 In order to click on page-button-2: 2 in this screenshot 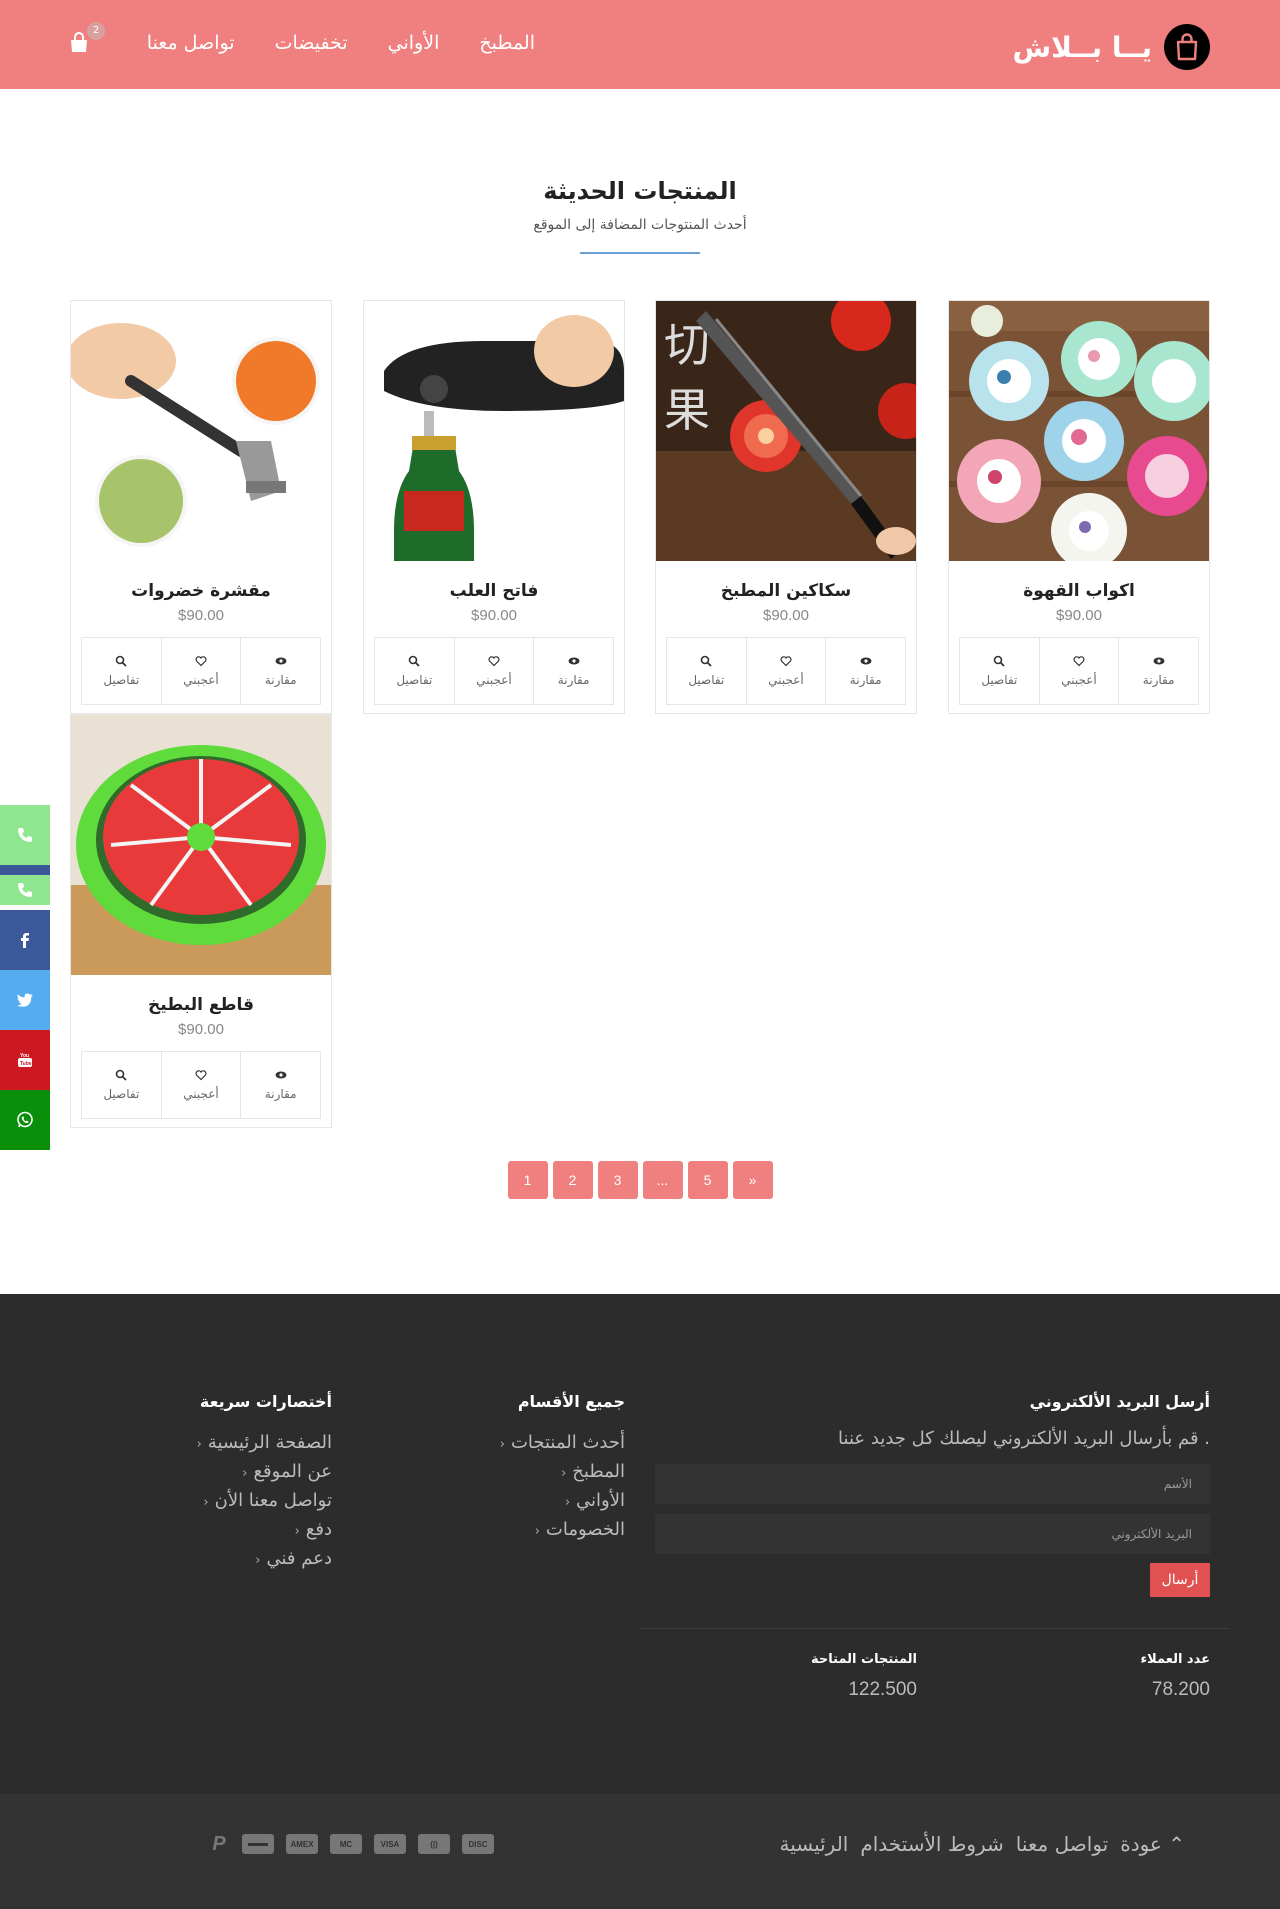, I will do `click(572, 1180)`.